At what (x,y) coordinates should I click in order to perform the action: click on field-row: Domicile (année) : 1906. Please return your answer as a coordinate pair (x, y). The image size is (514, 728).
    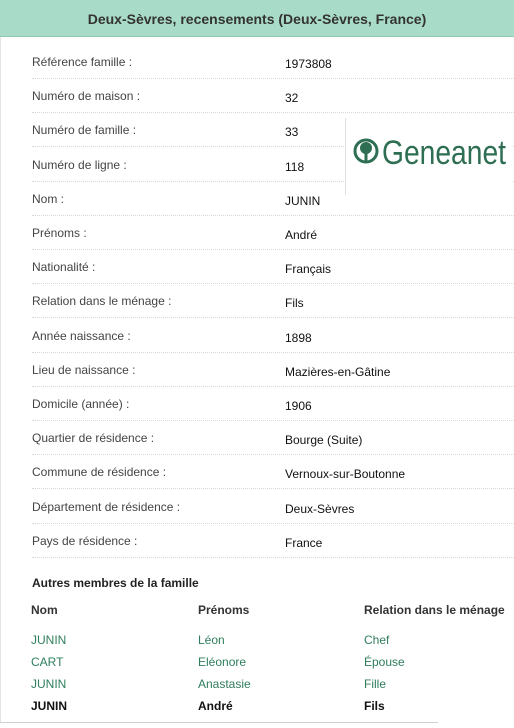
    Looking at the image, I should click on (273, 404).